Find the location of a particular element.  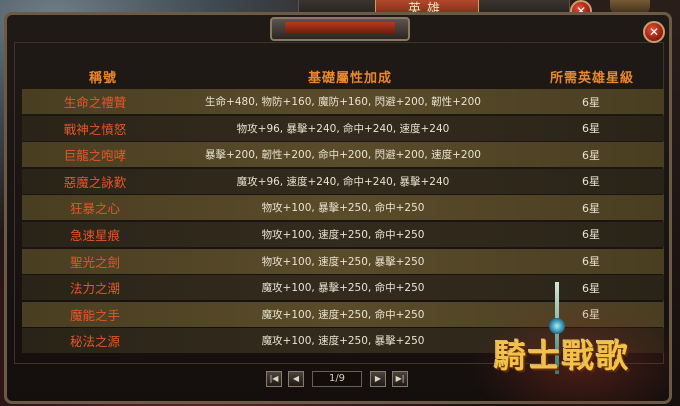

title-bonus: 魔攻+100, 暴擊+250, 命中+250 is located at coordinates (343, 288).